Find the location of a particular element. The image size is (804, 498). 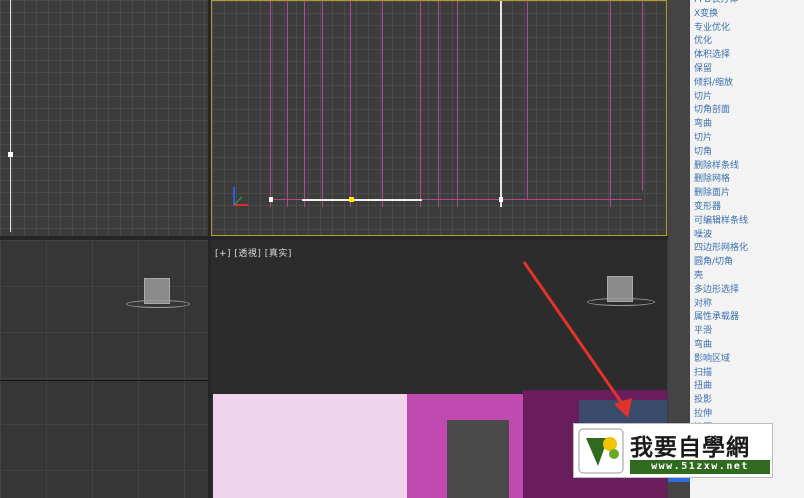

watermark-logo: 我要自學網 www.51zxw.net is located at coordinates (673, 450).